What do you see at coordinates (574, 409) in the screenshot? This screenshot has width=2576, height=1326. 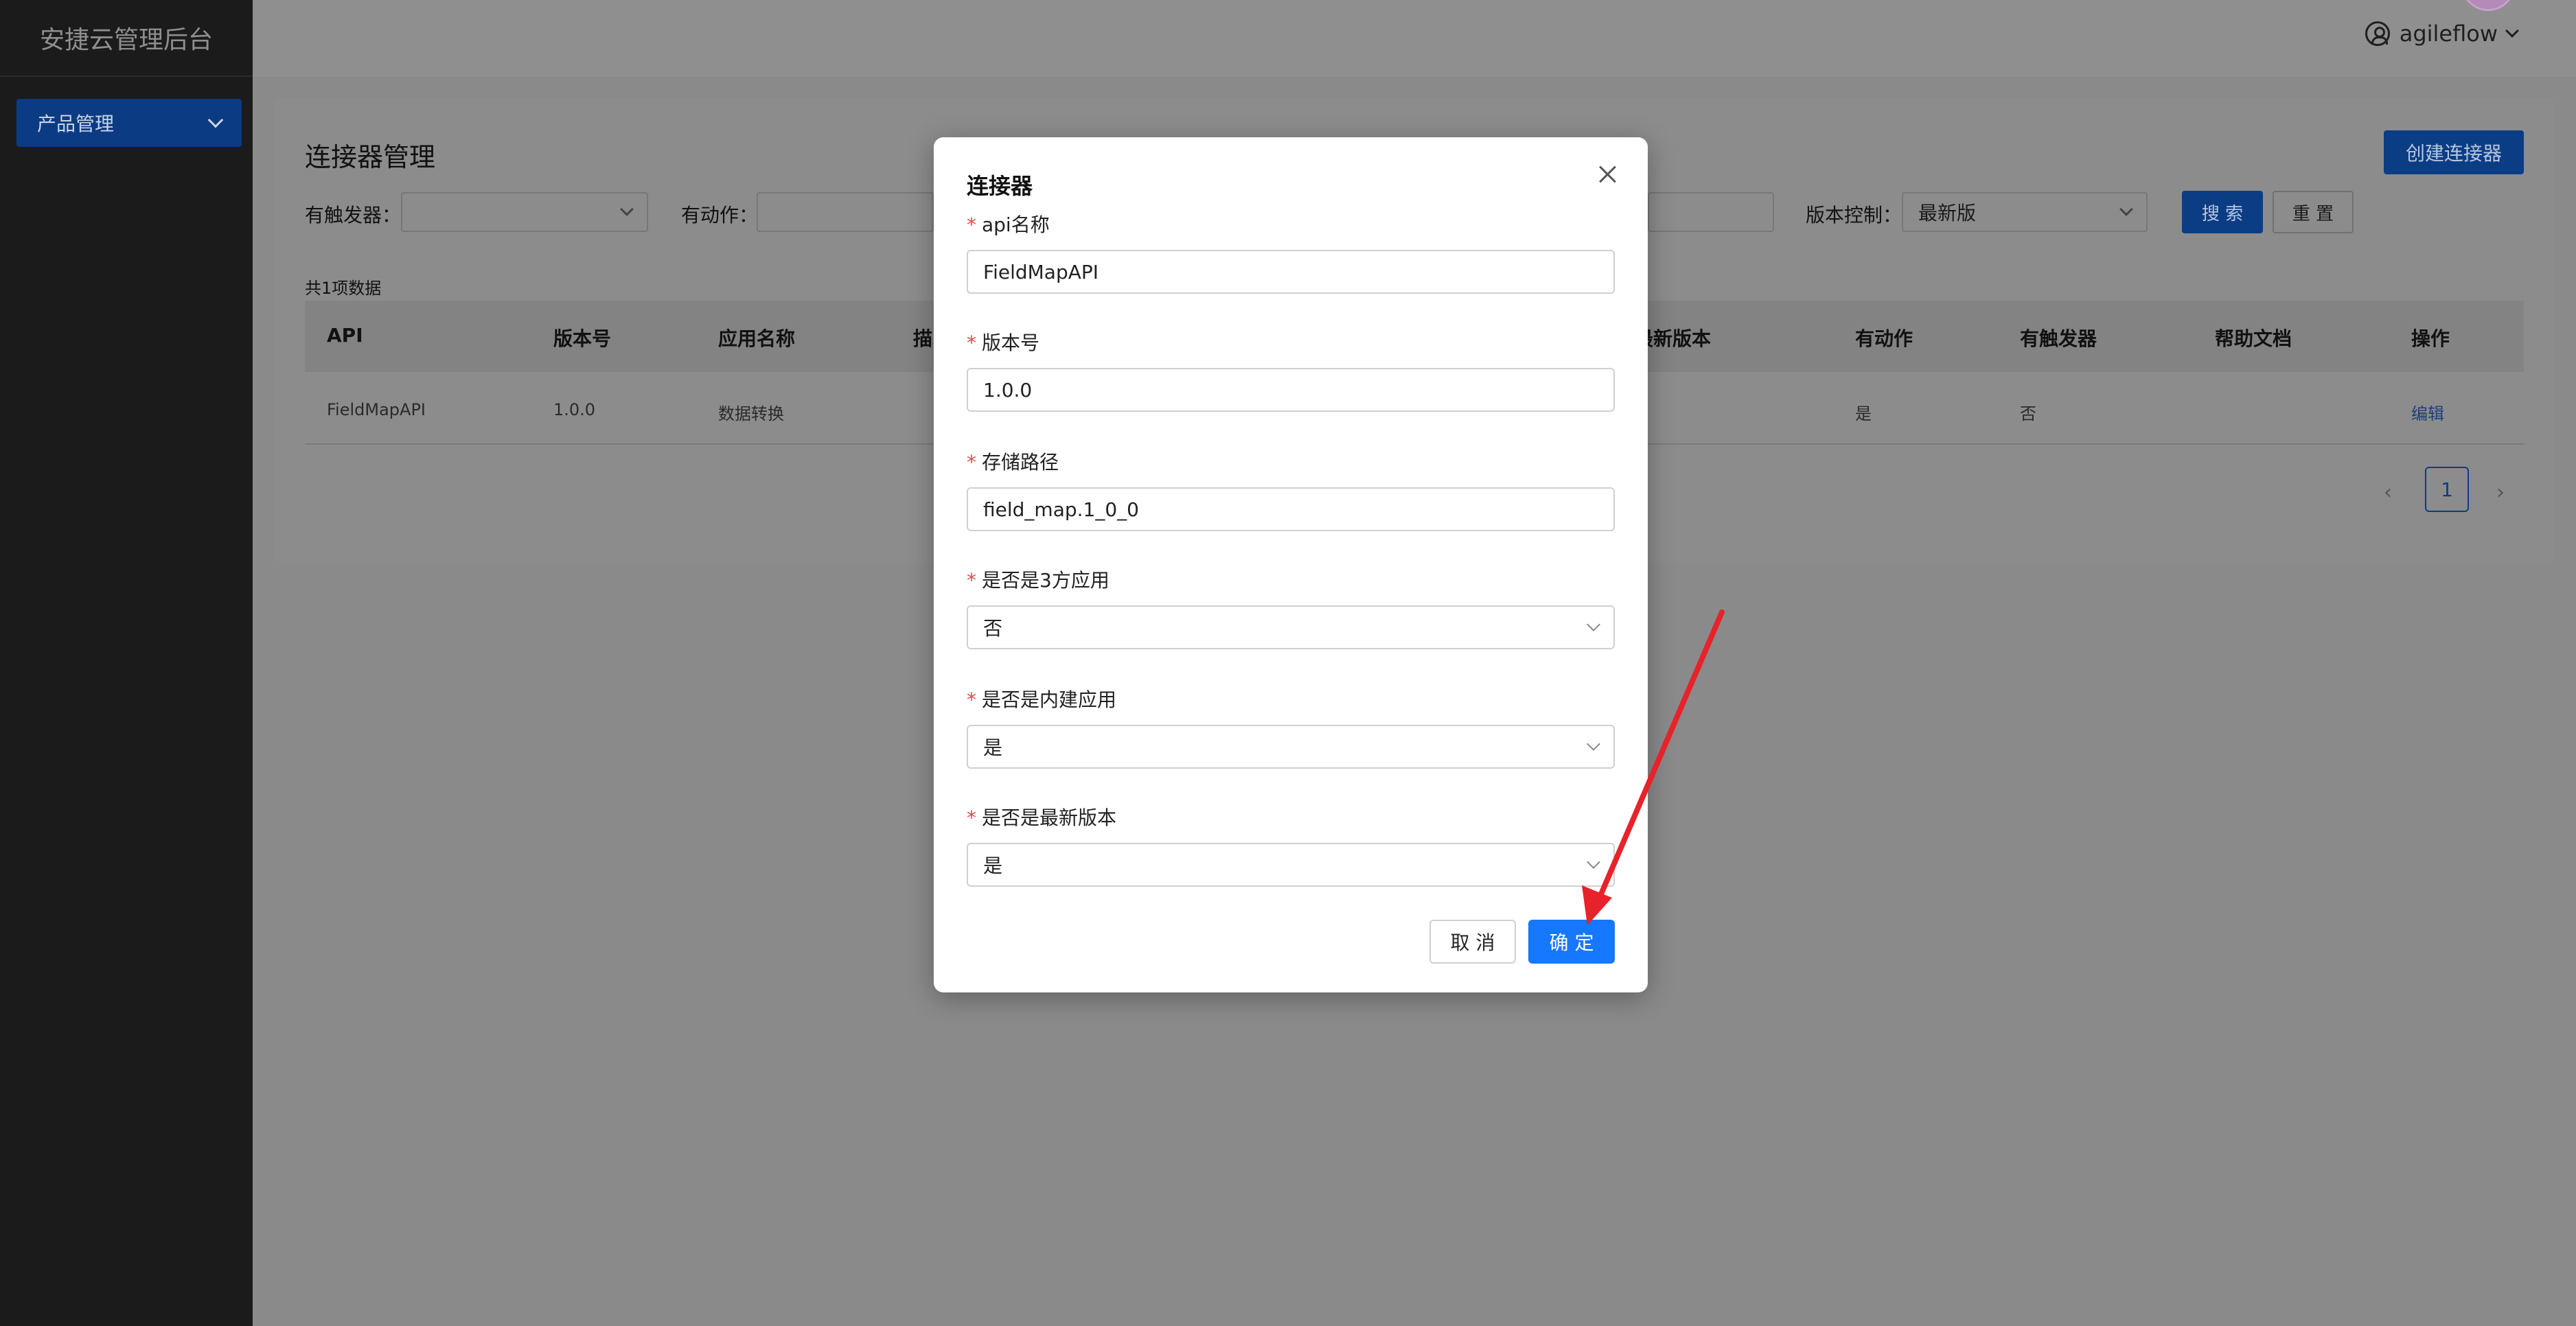 I see `table-cell-version: 1.0.0` at bounding box center [574, 409].